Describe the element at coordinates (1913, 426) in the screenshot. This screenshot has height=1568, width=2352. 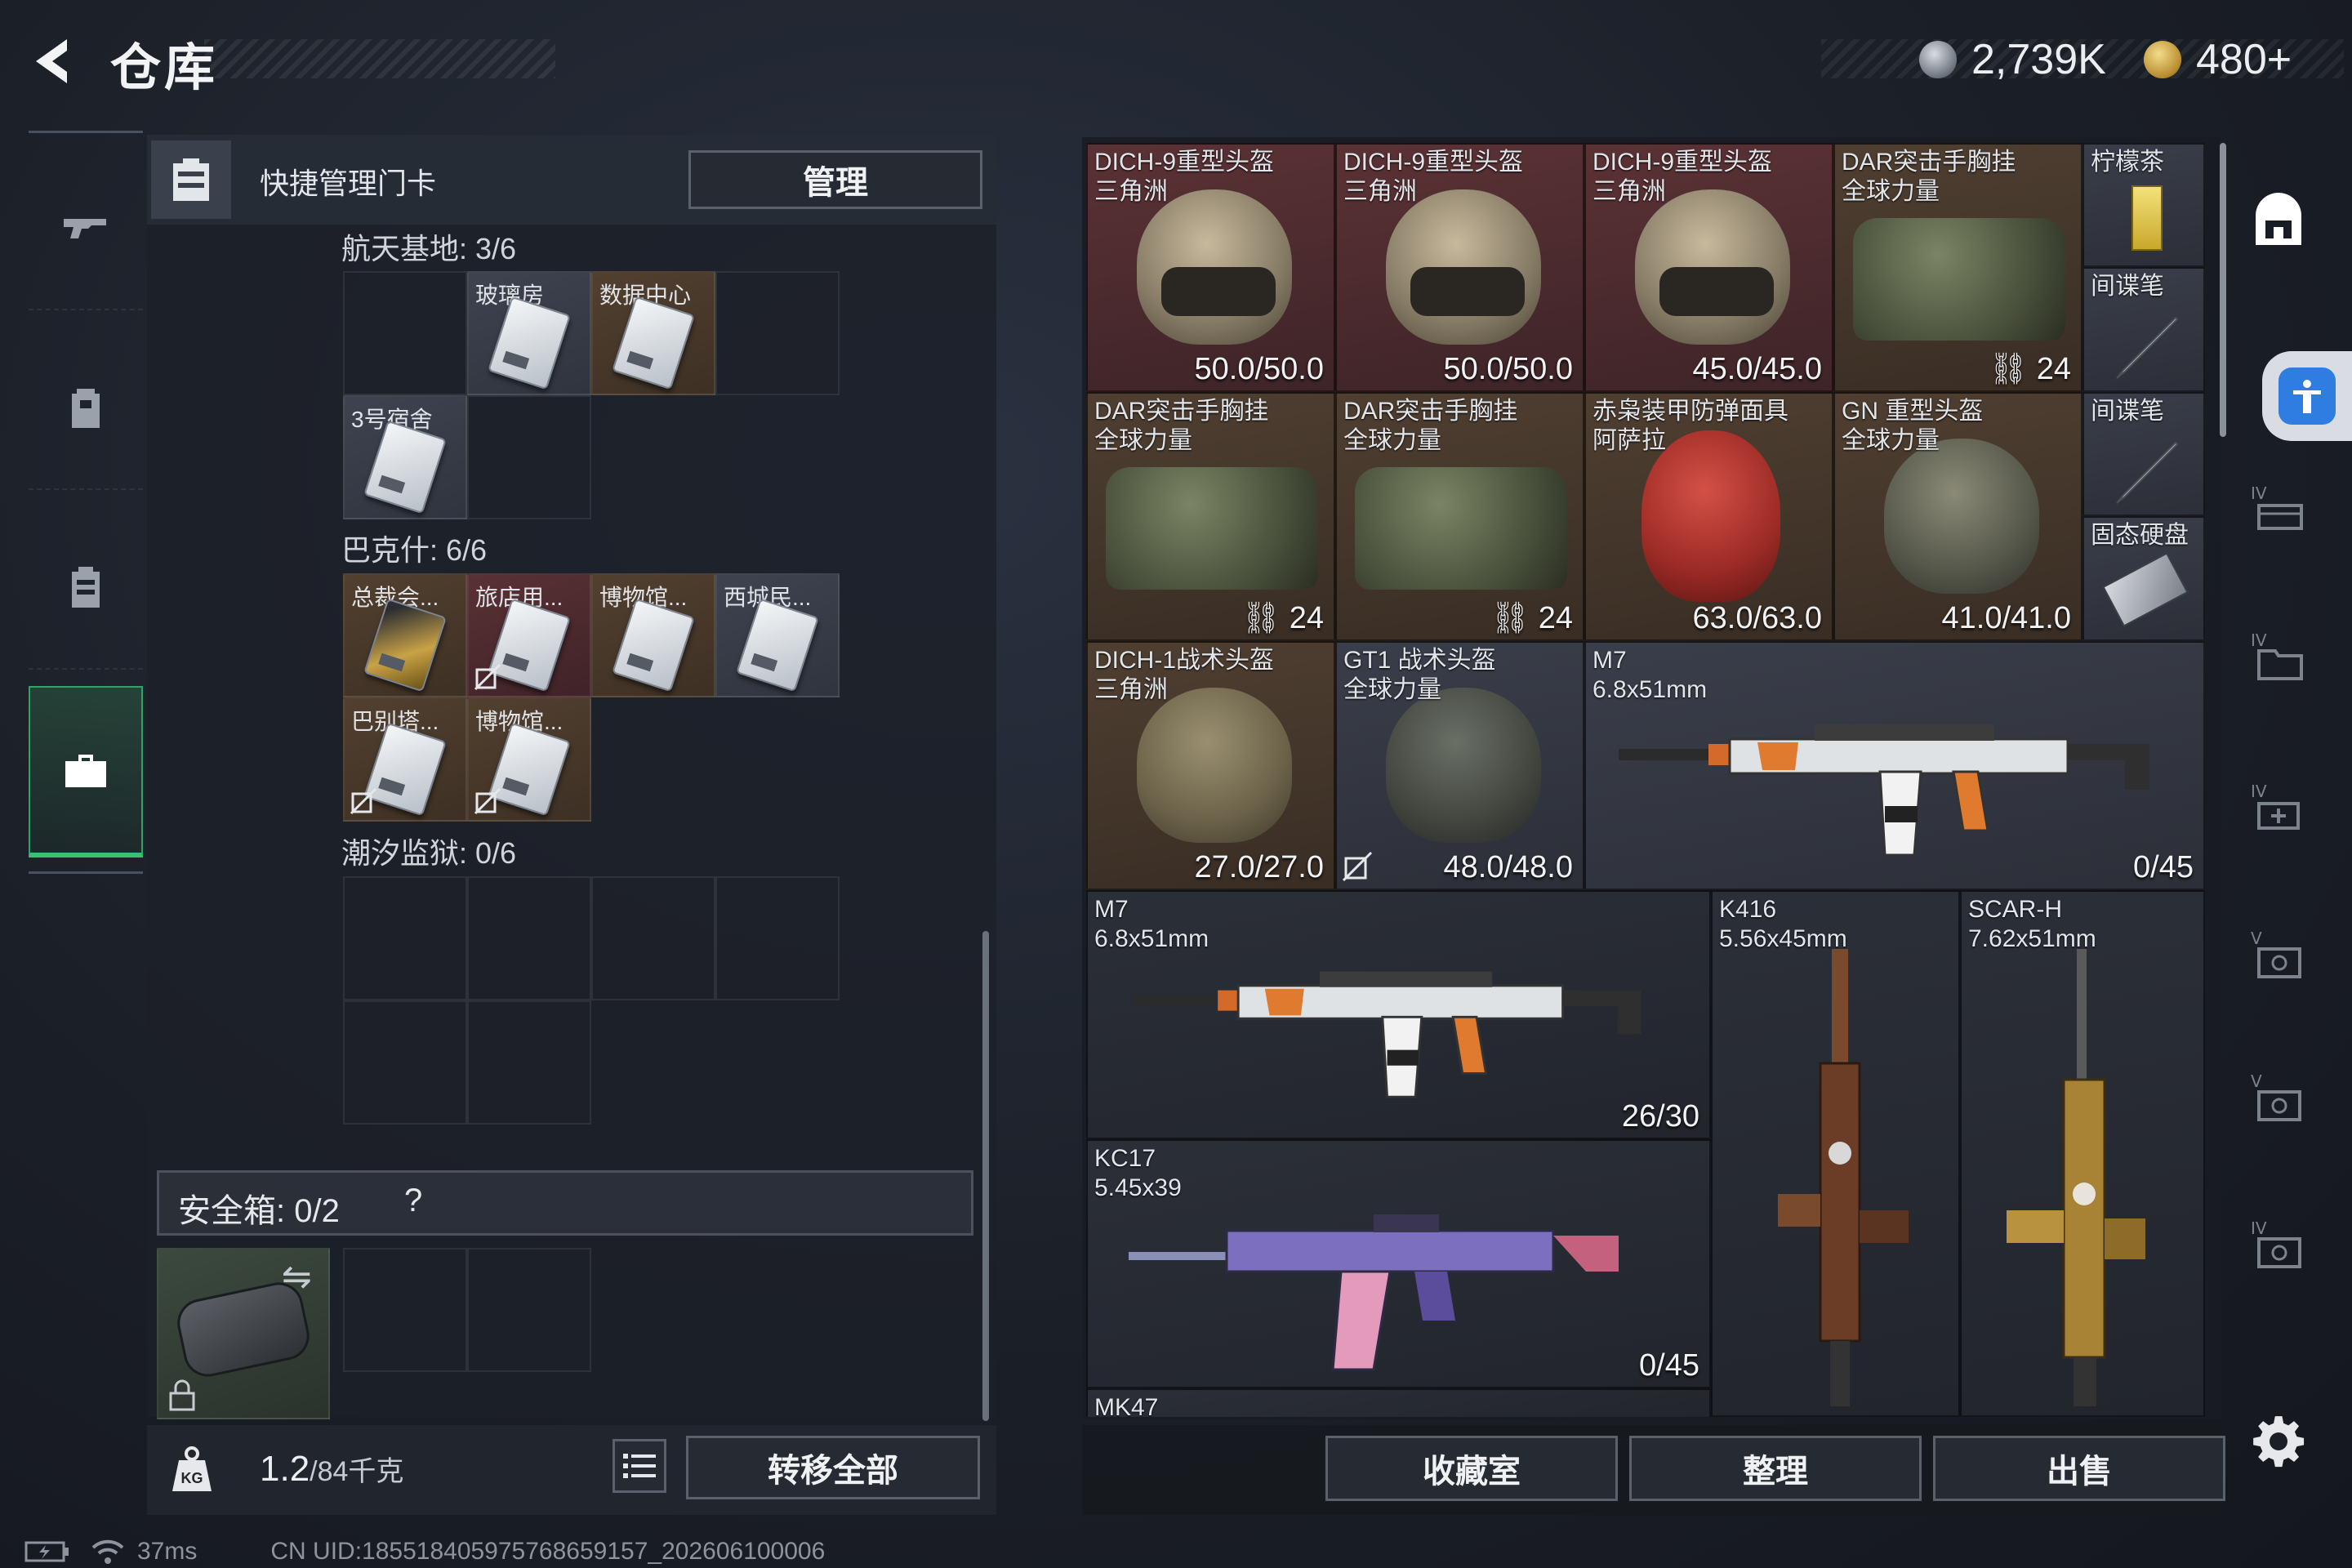
I see `item-name: GN 重型头盔 全球力量` at that location.